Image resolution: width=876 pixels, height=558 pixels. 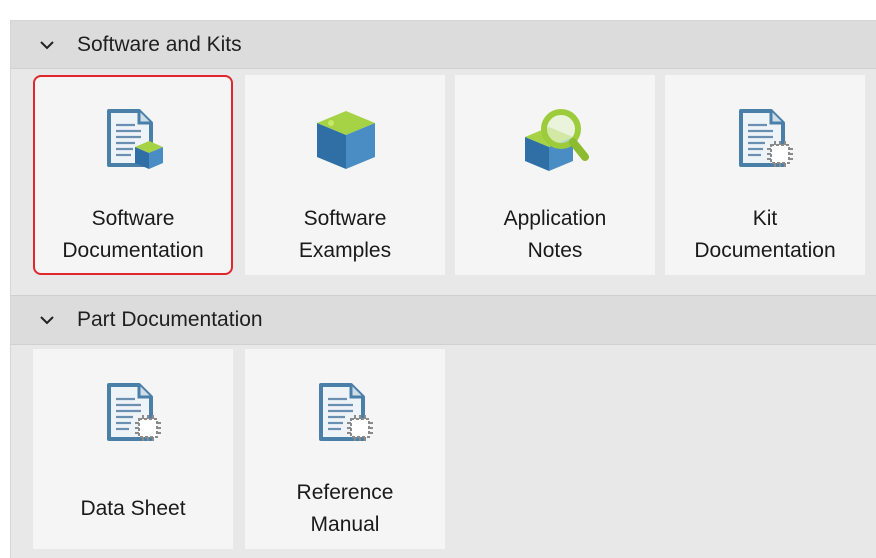 What do you see at coordinates (133, 234) in the screenshot?
I see `tile-label: Software Documentation` at bounding box center [133, 234].